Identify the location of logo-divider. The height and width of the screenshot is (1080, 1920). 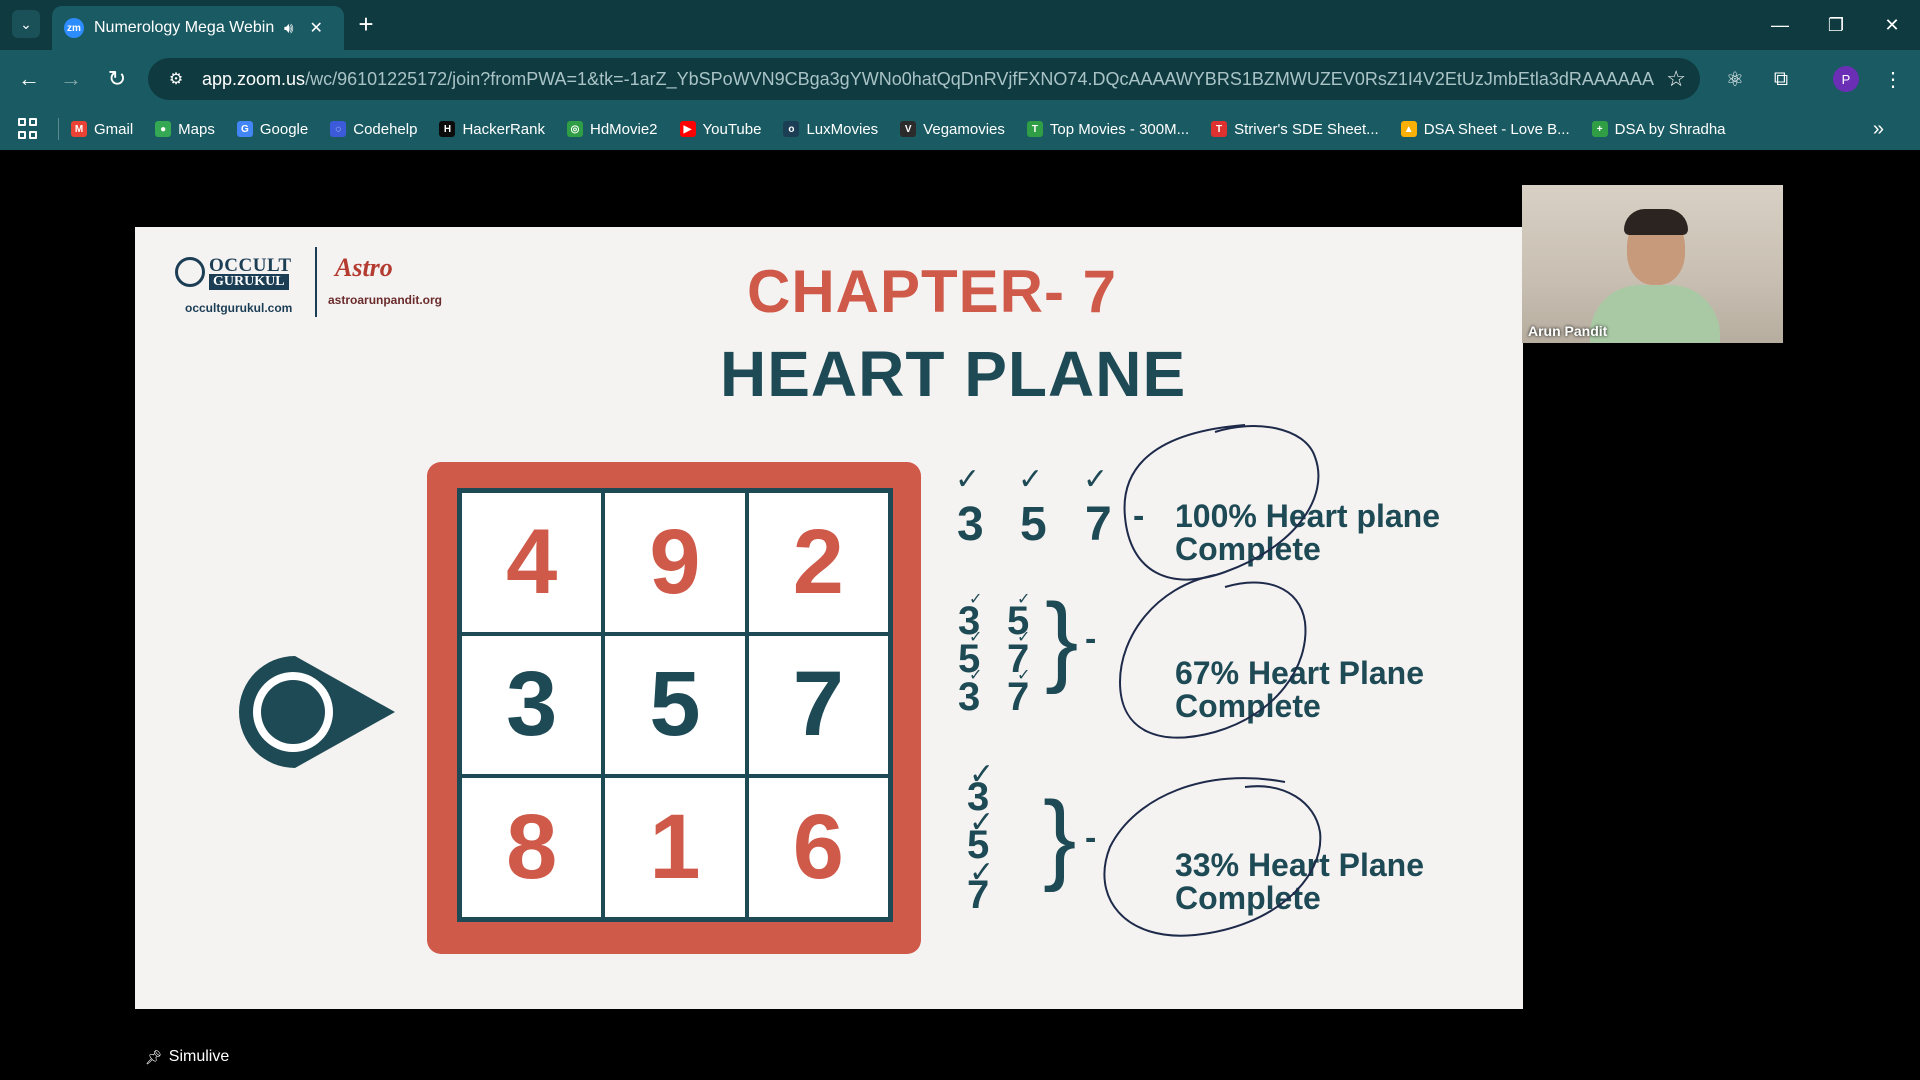
(316, 282).